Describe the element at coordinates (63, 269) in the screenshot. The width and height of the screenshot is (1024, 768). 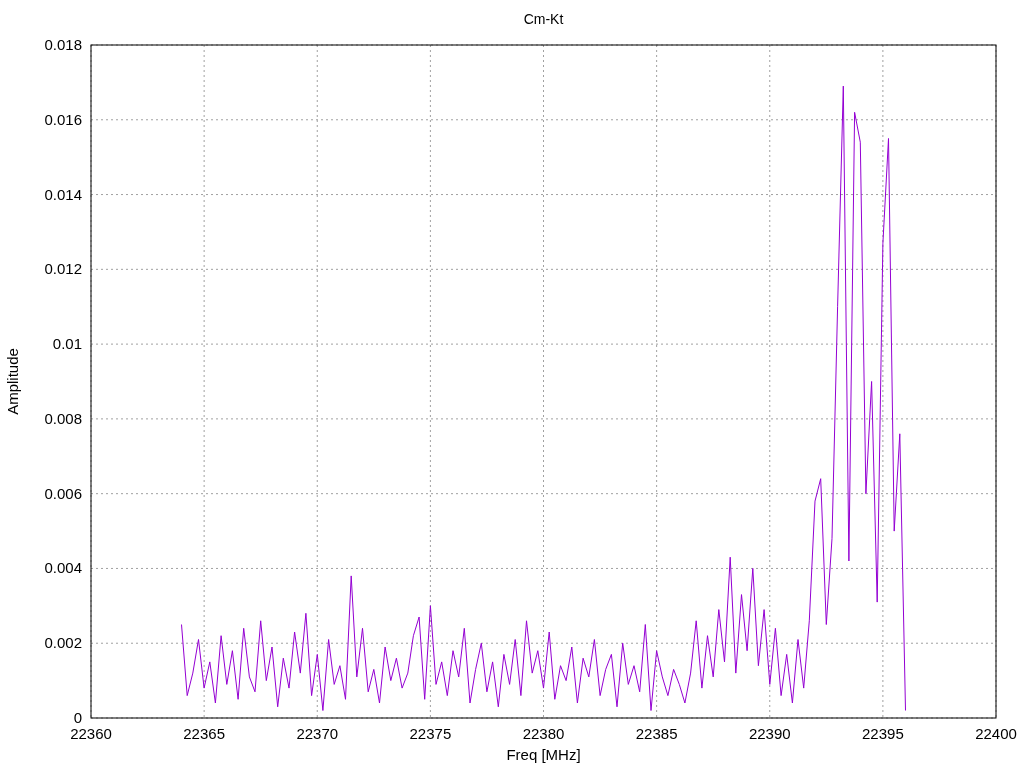
I see `tick-label: 0.012` at that location.